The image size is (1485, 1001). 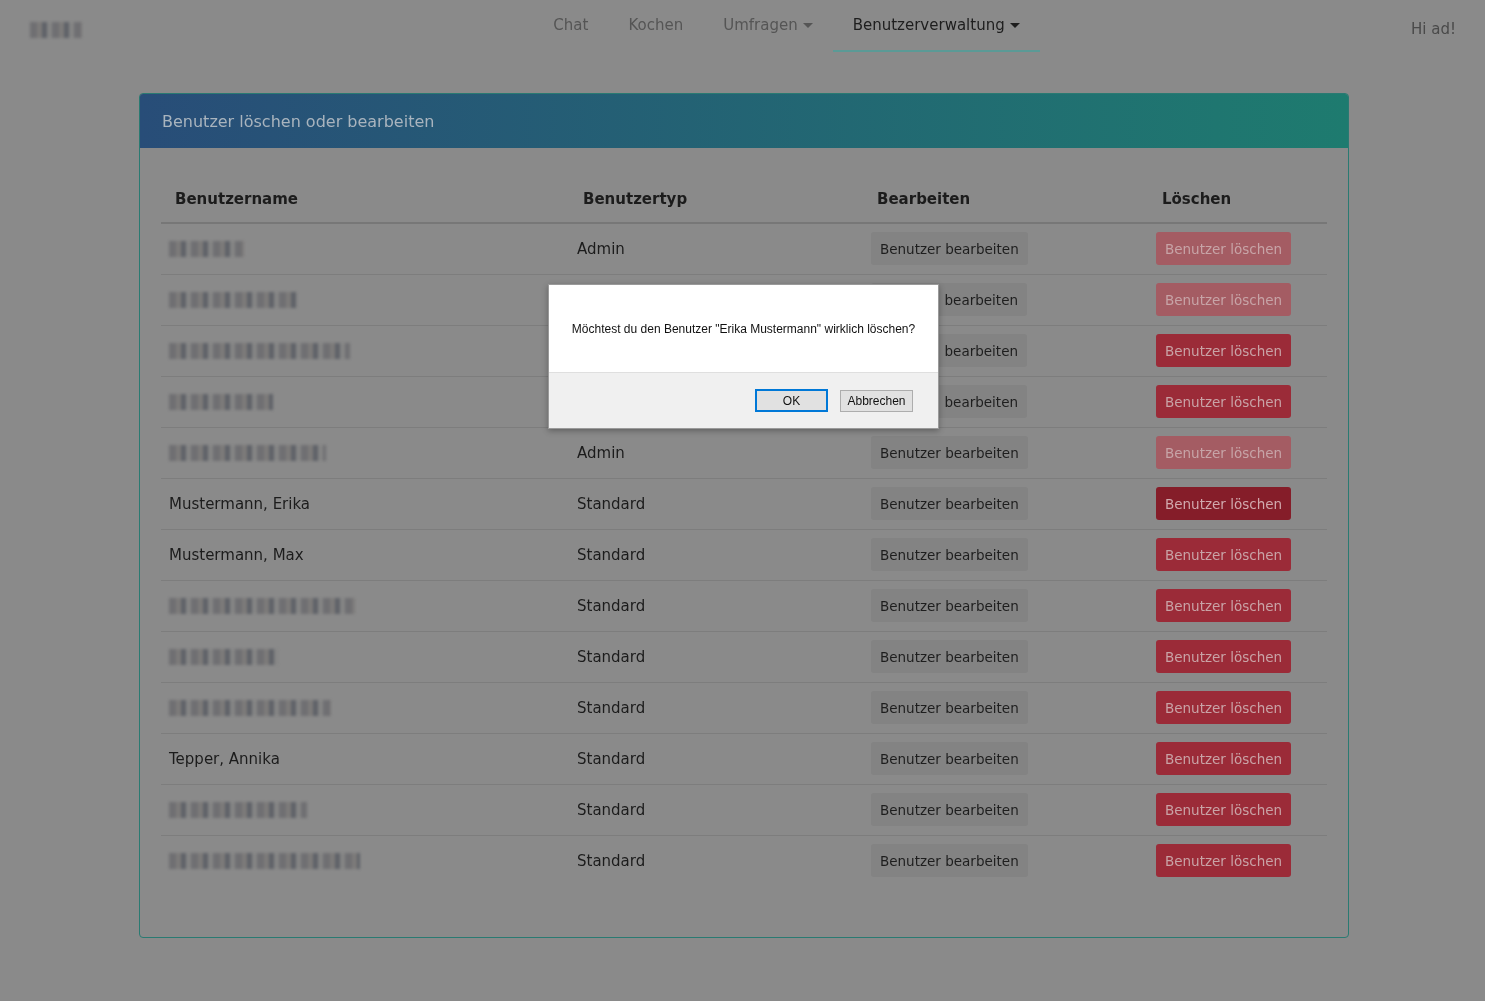 What do you see at coordinates (876, 400) in the screenshot?
I see `dialog-button: Abbrechen` at bounding box center [876, 400].